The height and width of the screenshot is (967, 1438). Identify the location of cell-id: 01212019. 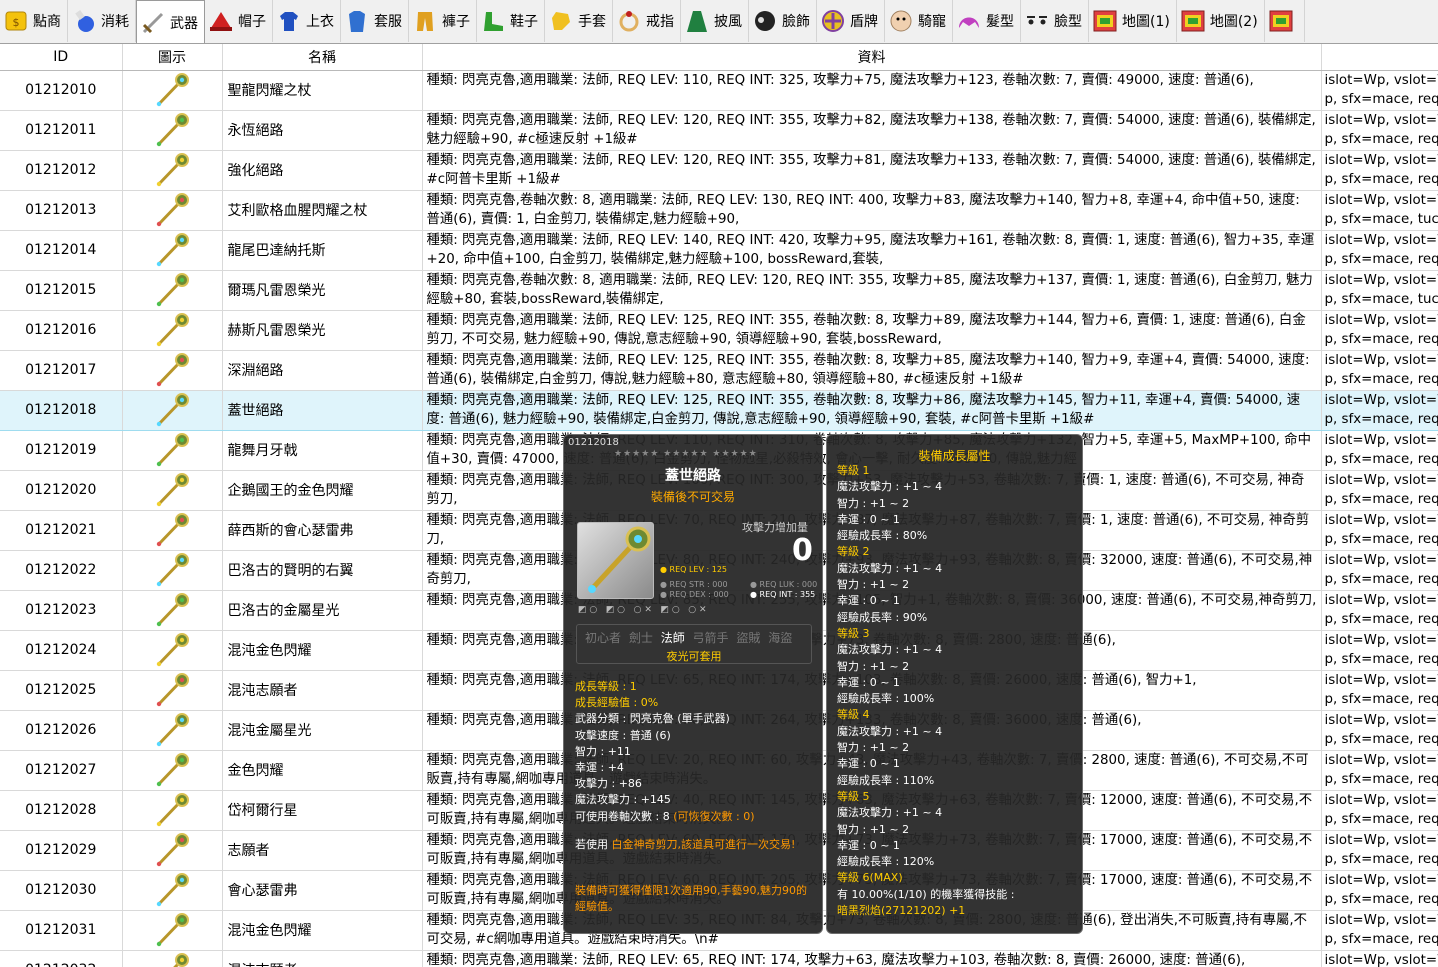
(61, 450).